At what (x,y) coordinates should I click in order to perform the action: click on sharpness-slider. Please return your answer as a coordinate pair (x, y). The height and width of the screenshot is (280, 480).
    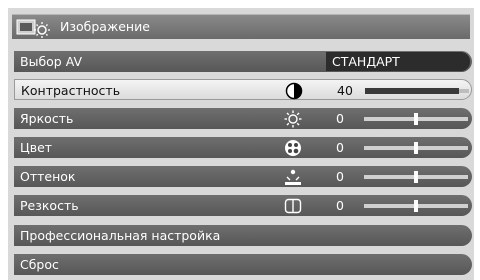
    Looking at the image, I should click on (416, 206).